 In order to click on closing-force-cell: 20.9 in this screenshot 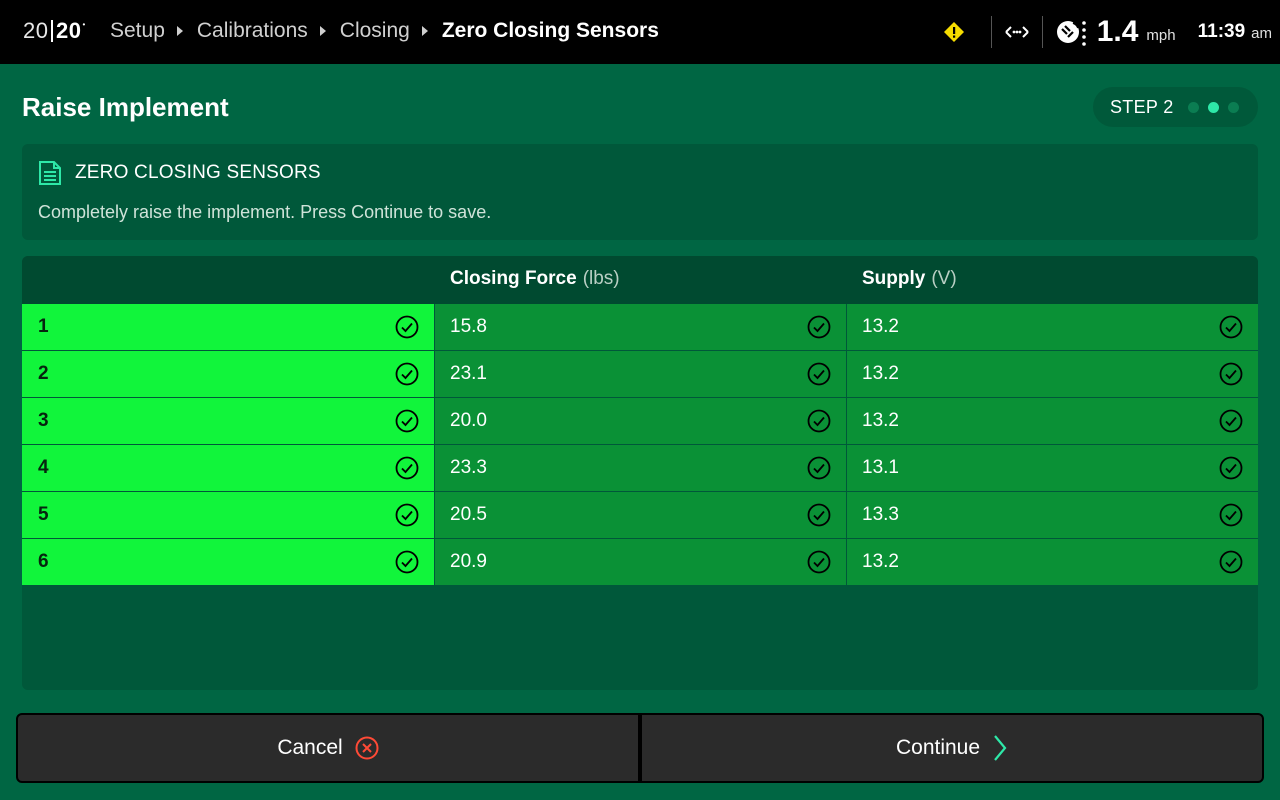, I will do `click(640, 562)`.